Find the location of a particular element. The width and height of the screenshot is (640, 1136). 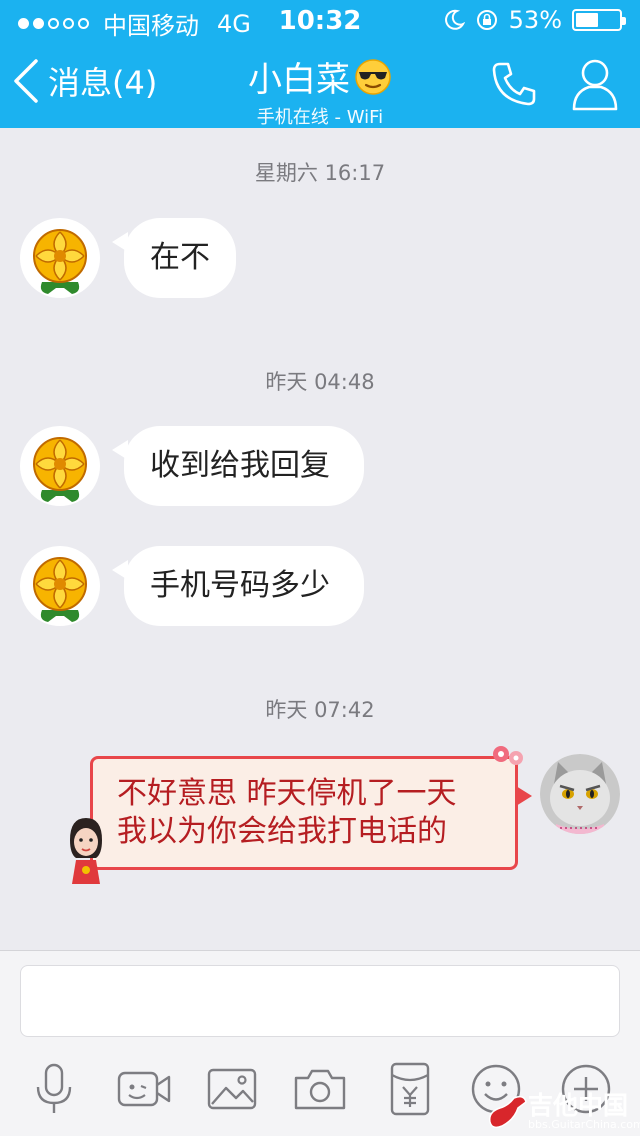

call-button is located at coordinates (514, 86).